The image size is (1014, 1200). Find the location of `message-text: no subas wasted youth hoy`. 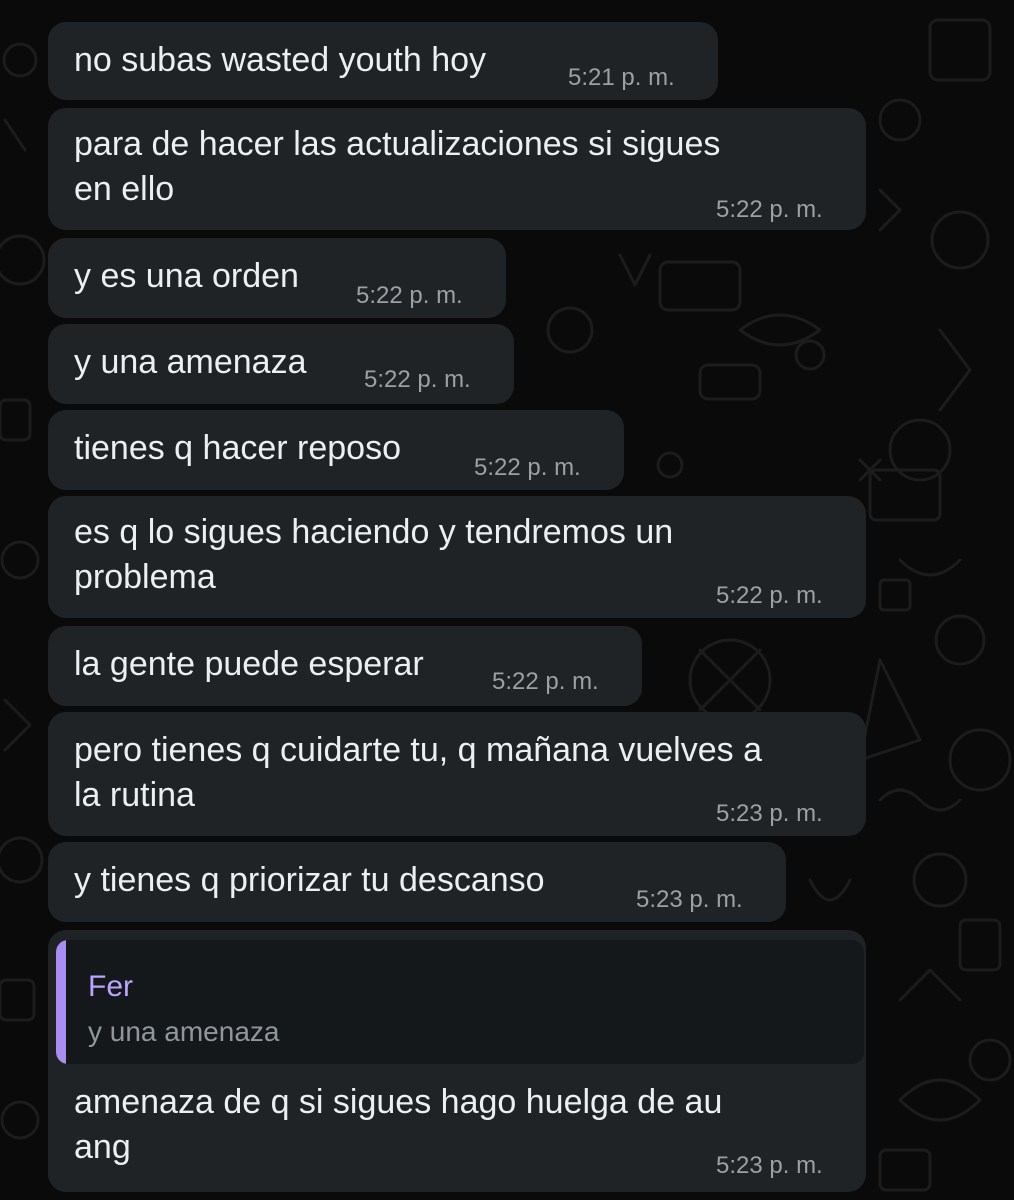

message-text: no subas wasted youth hoy is located at coordinates (280, 60).